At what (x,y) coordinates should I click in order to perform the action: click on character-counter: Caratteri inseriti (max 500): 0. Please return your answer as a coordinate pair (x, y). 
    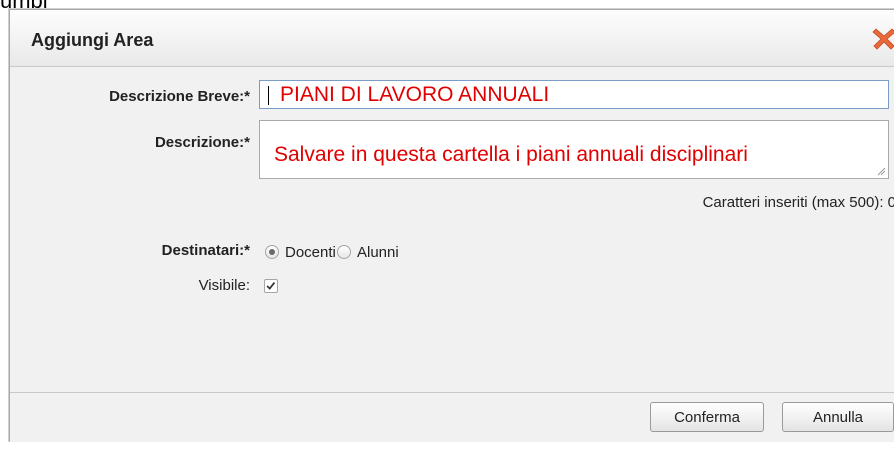
    Looking at the image, I should click on (798, 202).